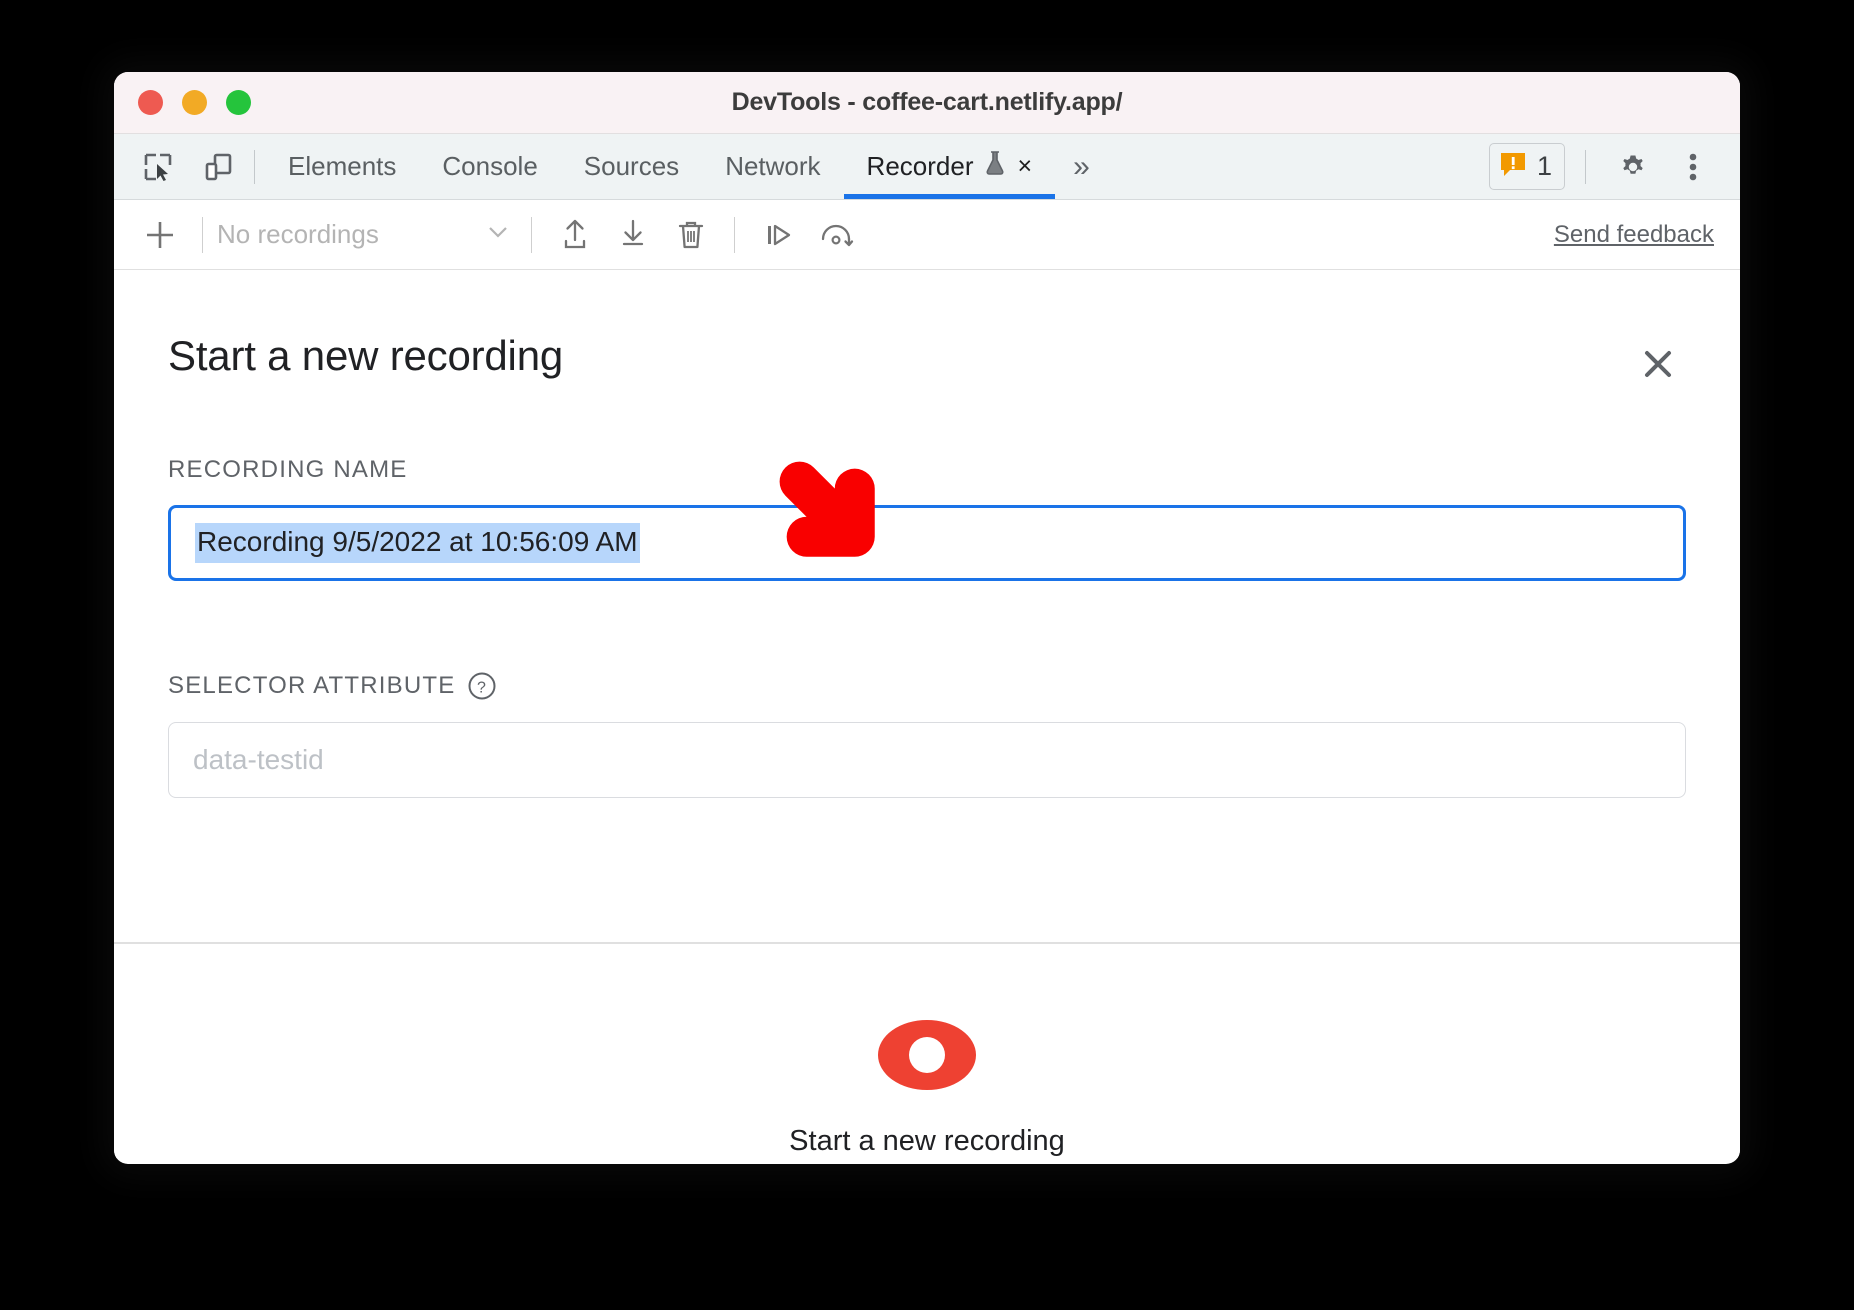  I want to click on tab-label: Console, so click(490, 166).